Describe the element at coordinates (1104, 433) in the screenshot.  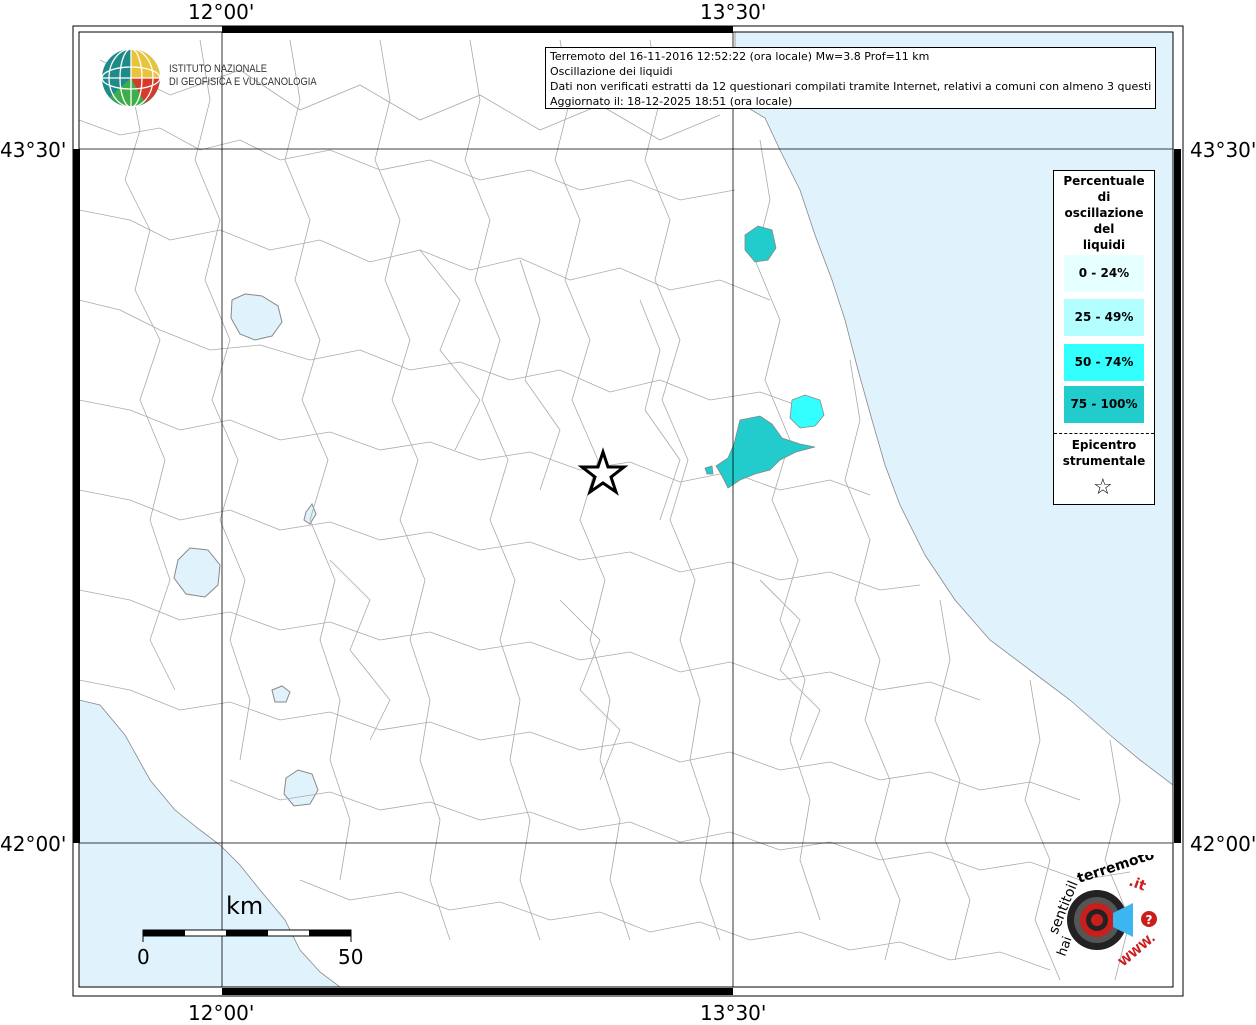
I see `legend-separator` at that location.